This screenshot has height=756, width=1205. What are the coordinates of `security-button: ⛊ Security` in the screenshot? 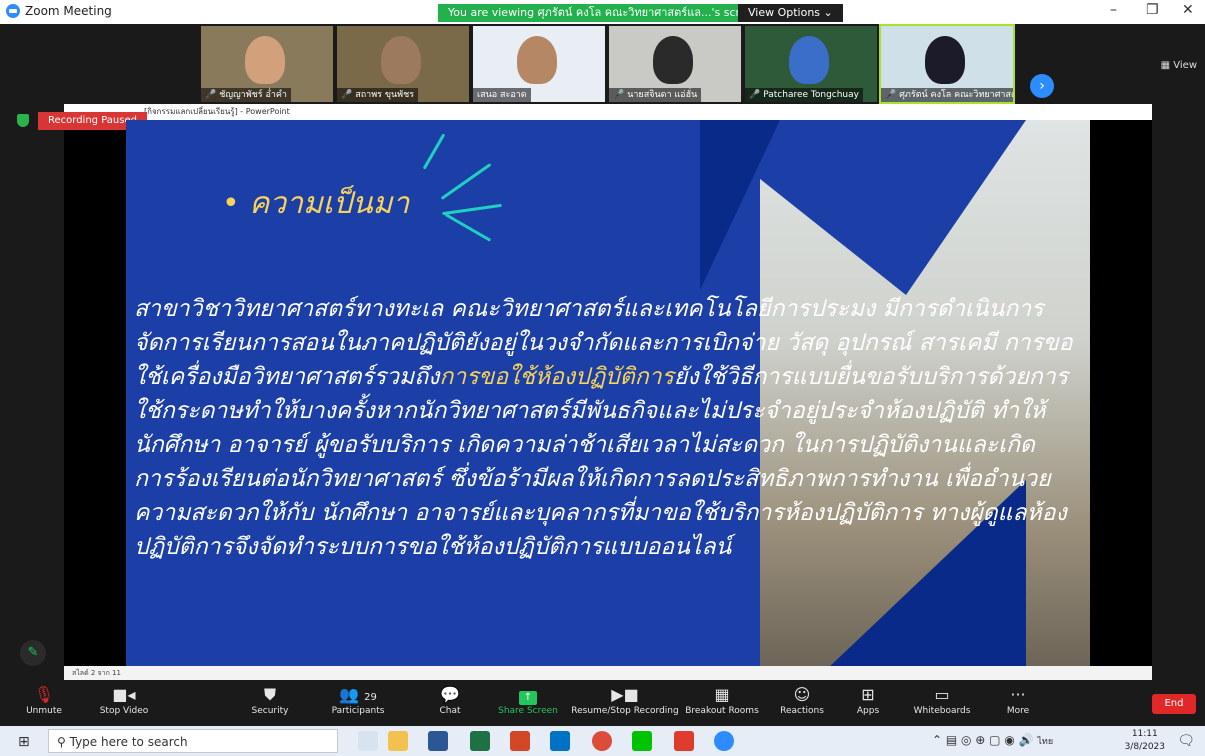 It's located at (270, 700).